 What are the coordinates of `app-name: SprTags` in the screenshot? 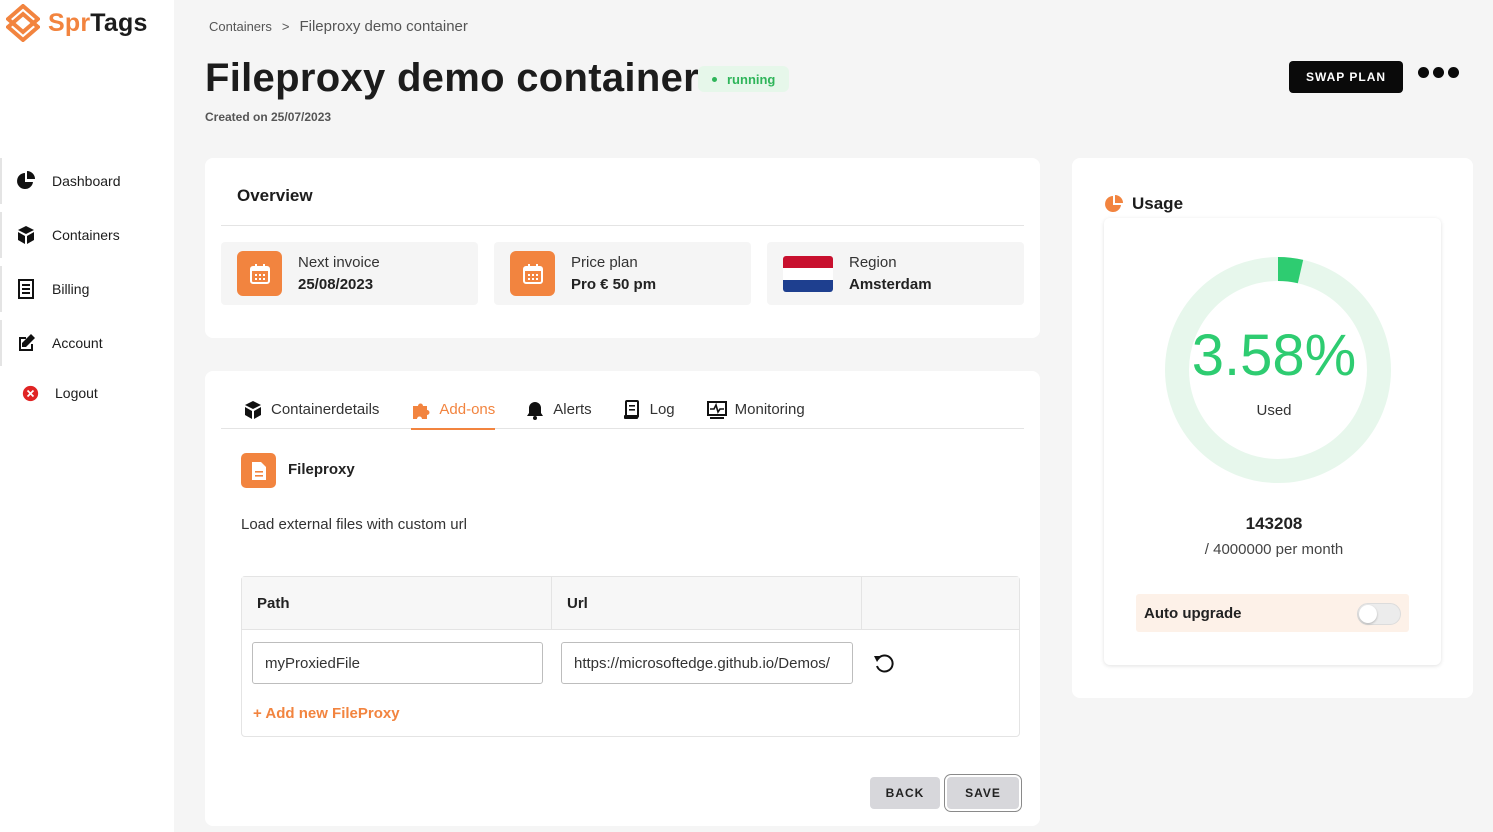 It's located at (98, 23).